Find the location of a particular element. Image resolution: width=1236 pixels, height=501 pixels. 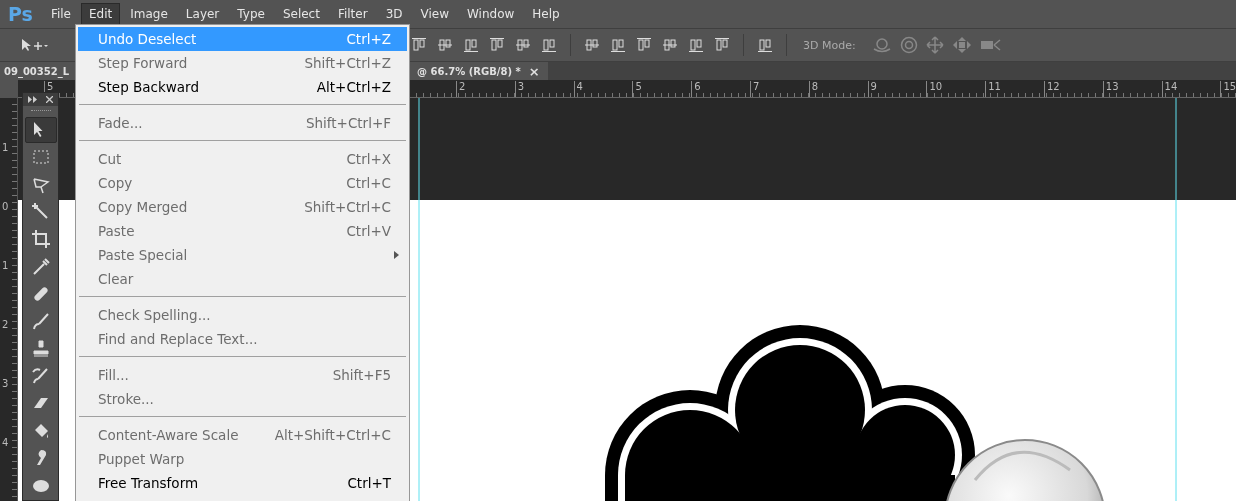

ruler-label: 9 is located at coordinates (872, 89).